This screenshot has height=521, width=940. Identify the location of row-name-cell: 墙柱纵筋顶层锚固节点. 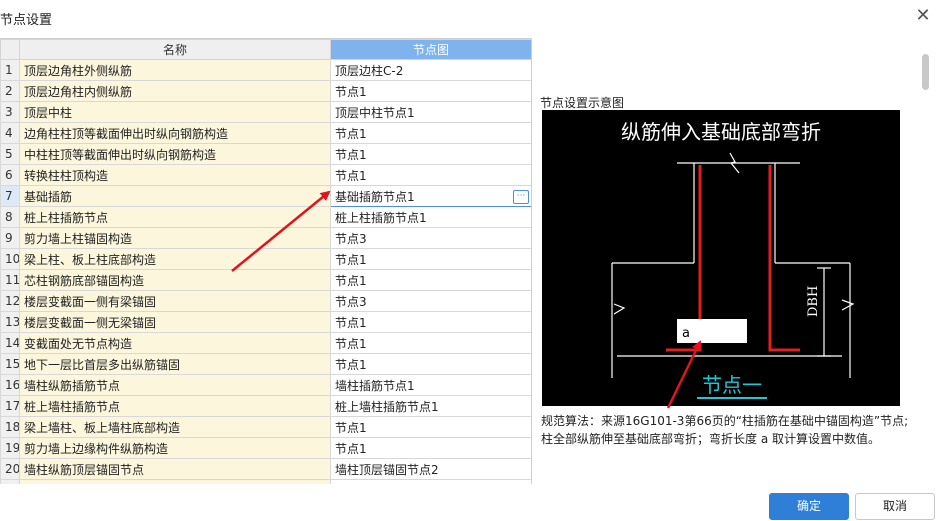
(175, 469).